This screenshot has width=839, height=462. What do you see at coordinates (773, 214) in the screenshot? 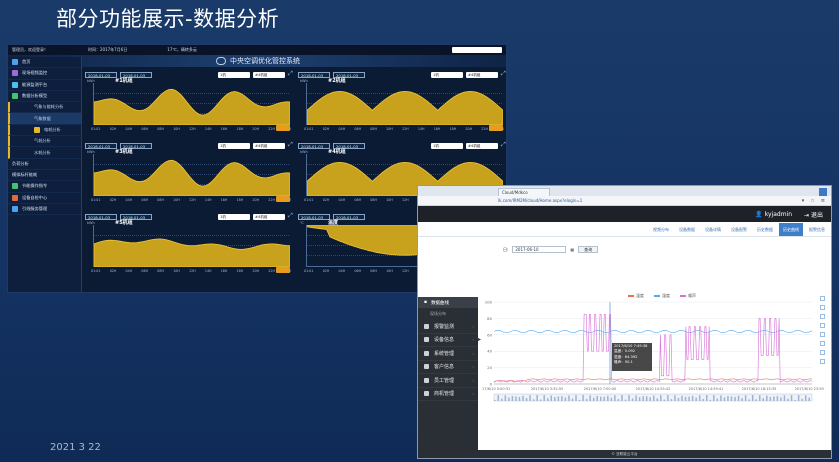
I see `user-name: 👤 kyjadmin` at bounding box center [773, 214].